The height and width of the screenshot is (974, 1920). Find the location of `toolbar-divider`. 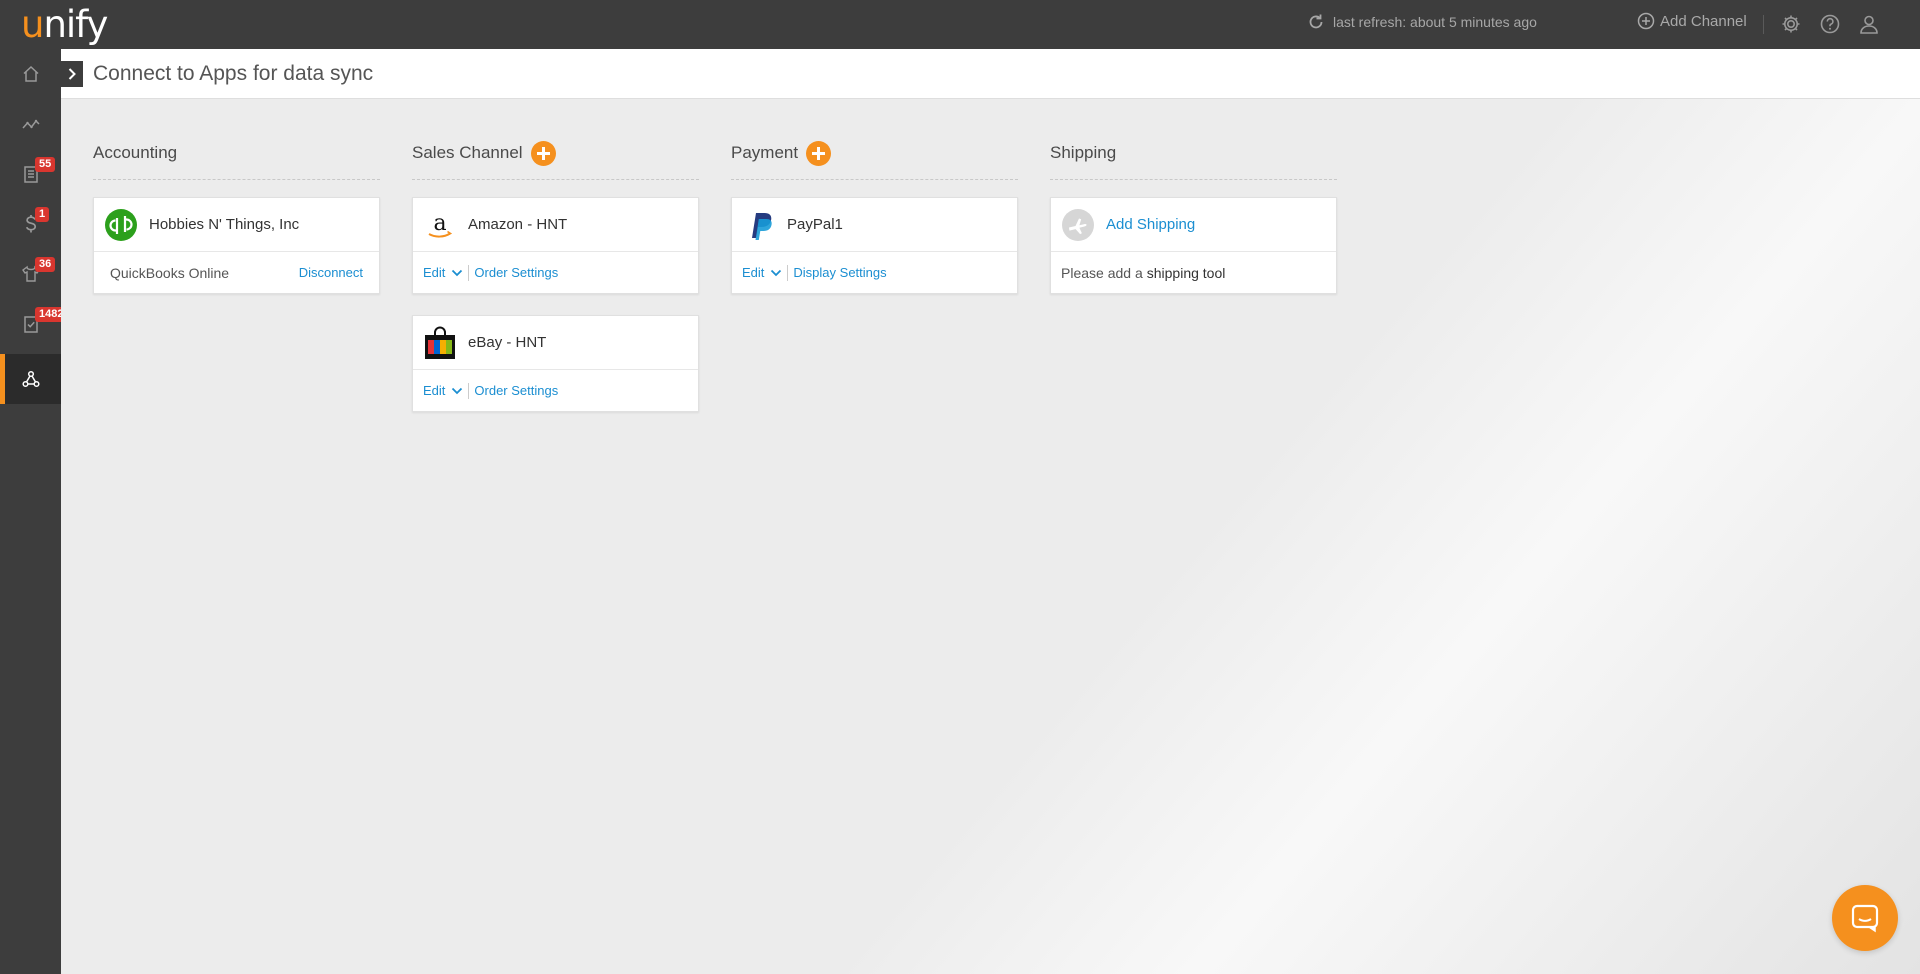

toolbar-divider is located at coordinates (1763, 24).